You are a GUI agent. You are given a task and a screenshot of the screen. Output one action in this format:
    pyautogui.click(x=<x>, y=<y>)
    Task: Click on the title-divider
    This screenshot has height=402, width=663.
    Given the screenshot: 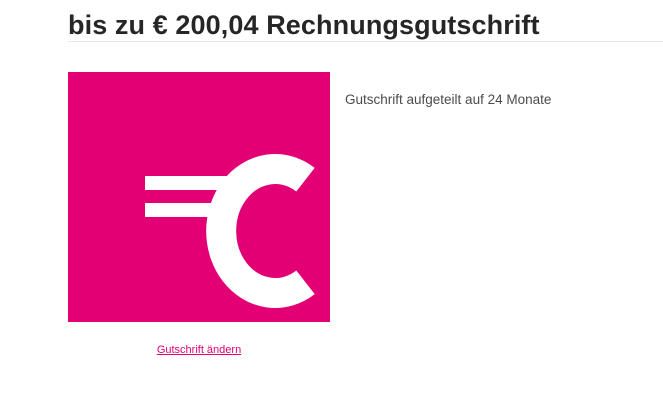 What is the action you would take?
    pyautogui.click(x=365, y=41)
    